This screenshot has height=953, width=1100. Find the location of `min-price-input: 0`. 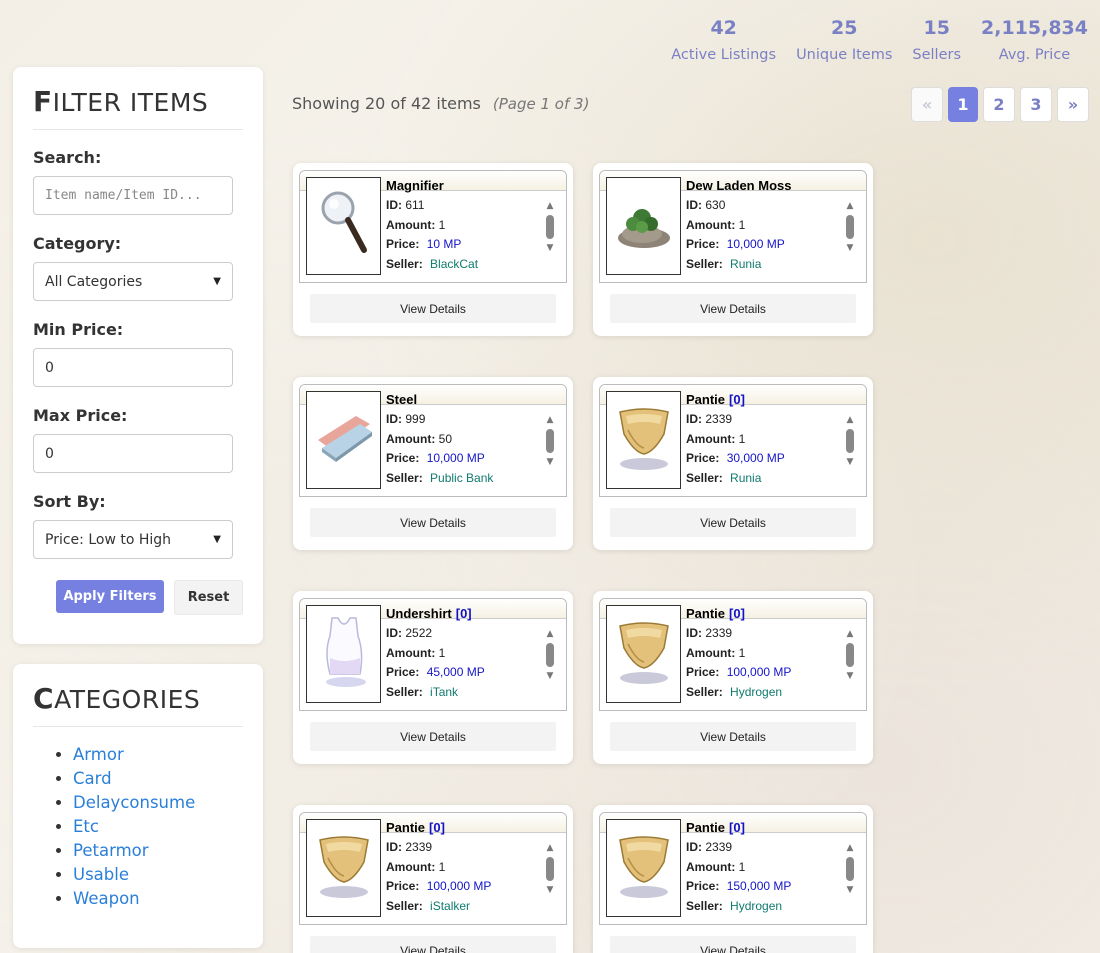

min-price-input: 0 is located at coordinates (133, 367).